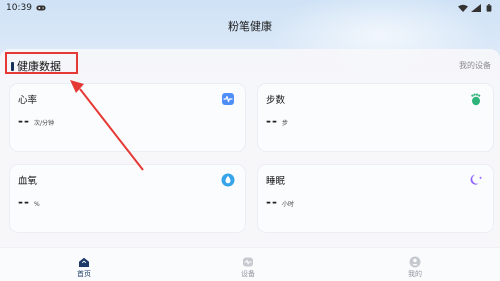 The height and width of the screenshot is (281, 500). I want to click on blood-oxygen-value-group: -- %, so click(29, 202).